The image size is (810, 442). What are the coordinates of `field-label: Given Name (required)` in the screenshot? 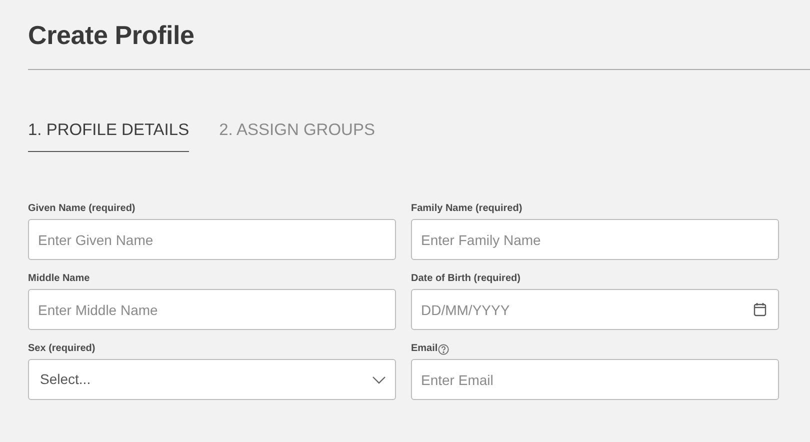 It's located at (82, 209).